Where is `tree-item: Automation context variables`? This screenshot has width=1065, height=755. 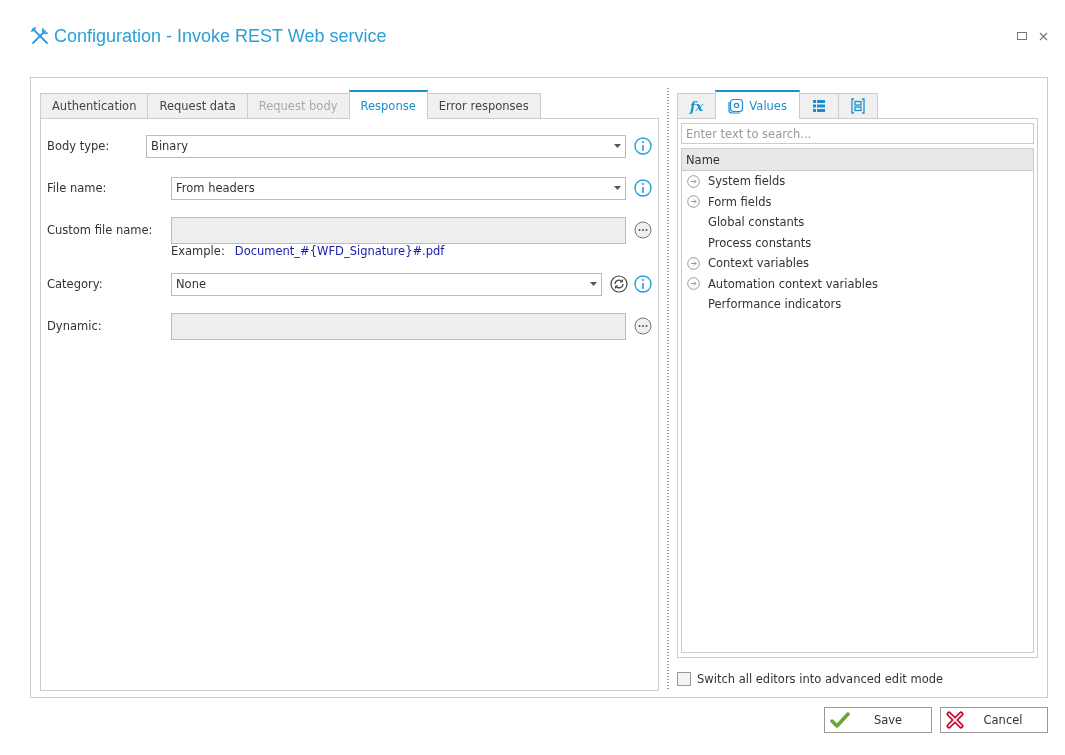
tree-item: Automation context variables is located at coordinates (857, 283).